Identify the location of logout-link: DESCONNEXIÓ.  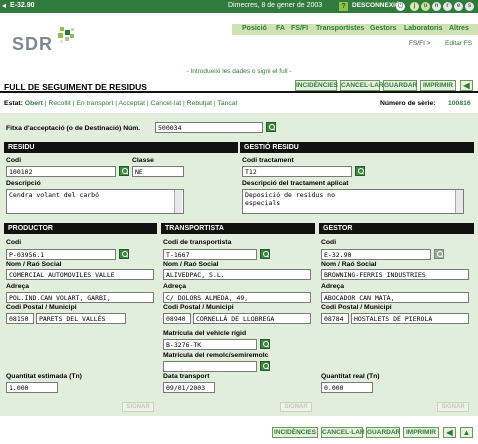
(376, 5).